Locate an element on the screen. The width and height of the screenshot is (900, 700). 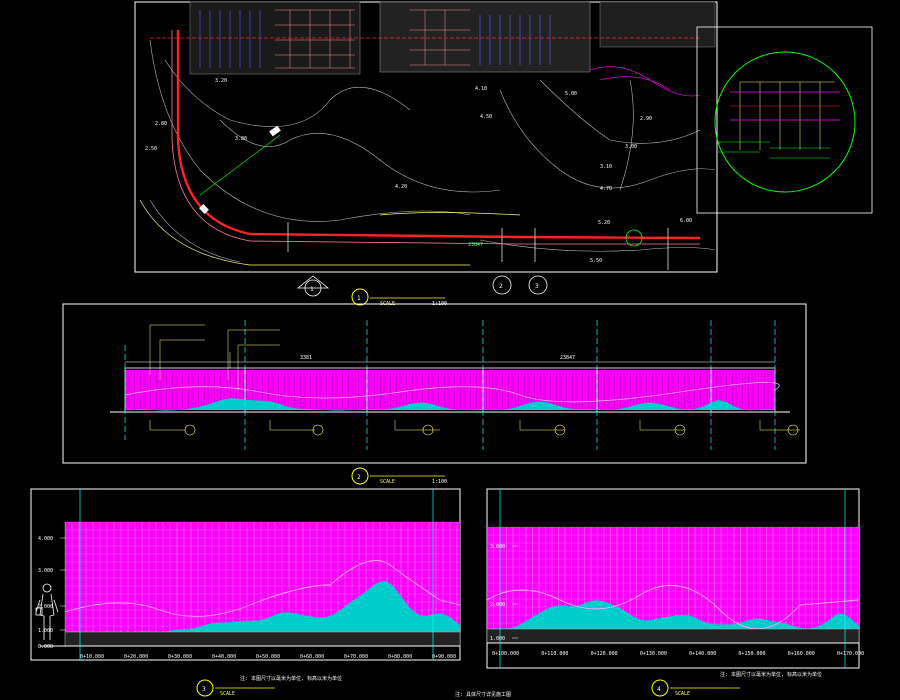
radius-line is located at coordinates (240, 165).